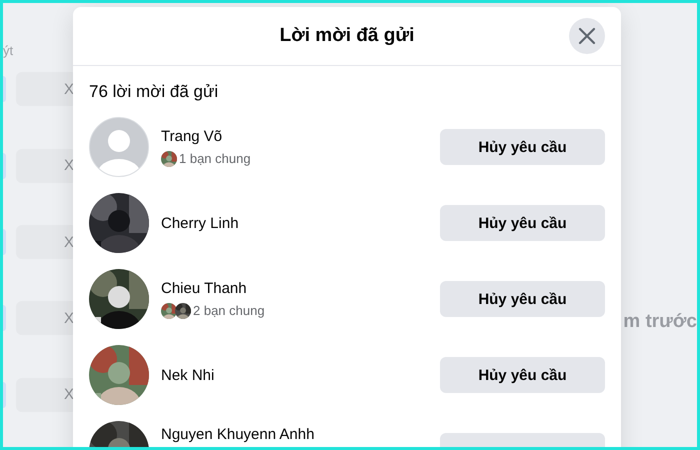 The width and height of the screenshot is (700, 450). What do you see at coordinates (300, 375) in the screenshot?
I see `person-name: Nek Nhi` at bounding box center [300, 375].